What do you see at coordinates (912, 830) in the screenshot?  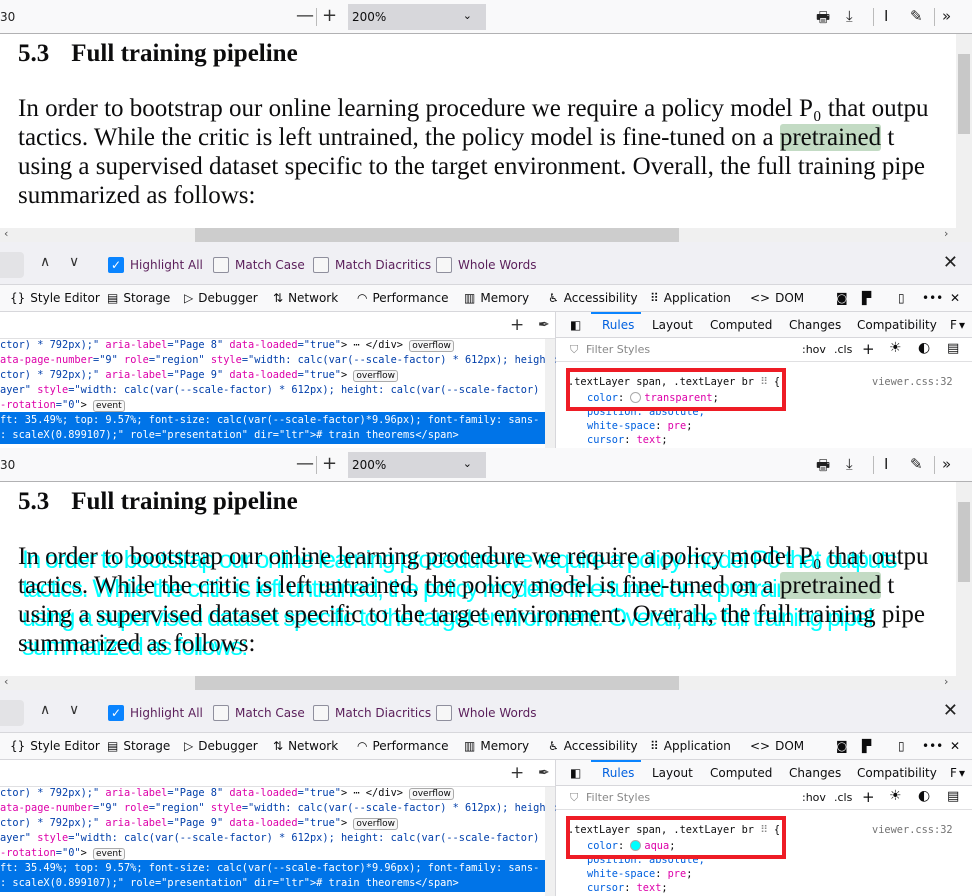 I see `rule-source-link: viewer.css:32` at bounding box center [912, 830].